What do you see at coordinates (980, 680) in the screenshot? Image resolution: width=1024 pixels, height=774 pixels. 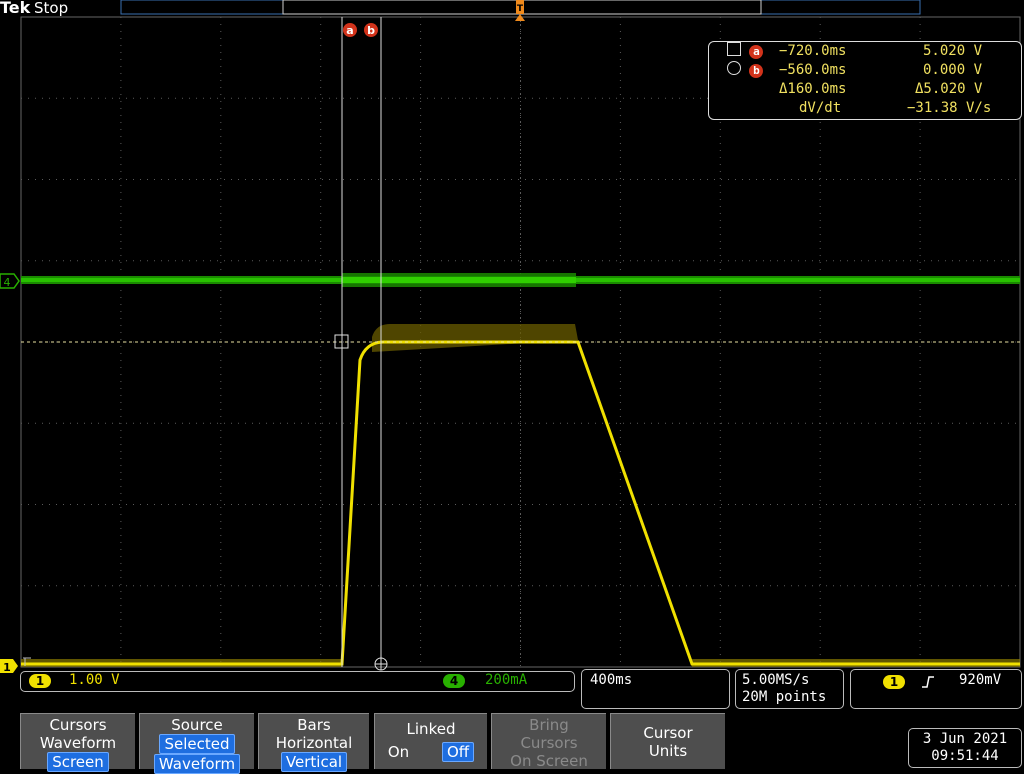 I see `trigger-level: 920mV` at bounding box center [980, 680].